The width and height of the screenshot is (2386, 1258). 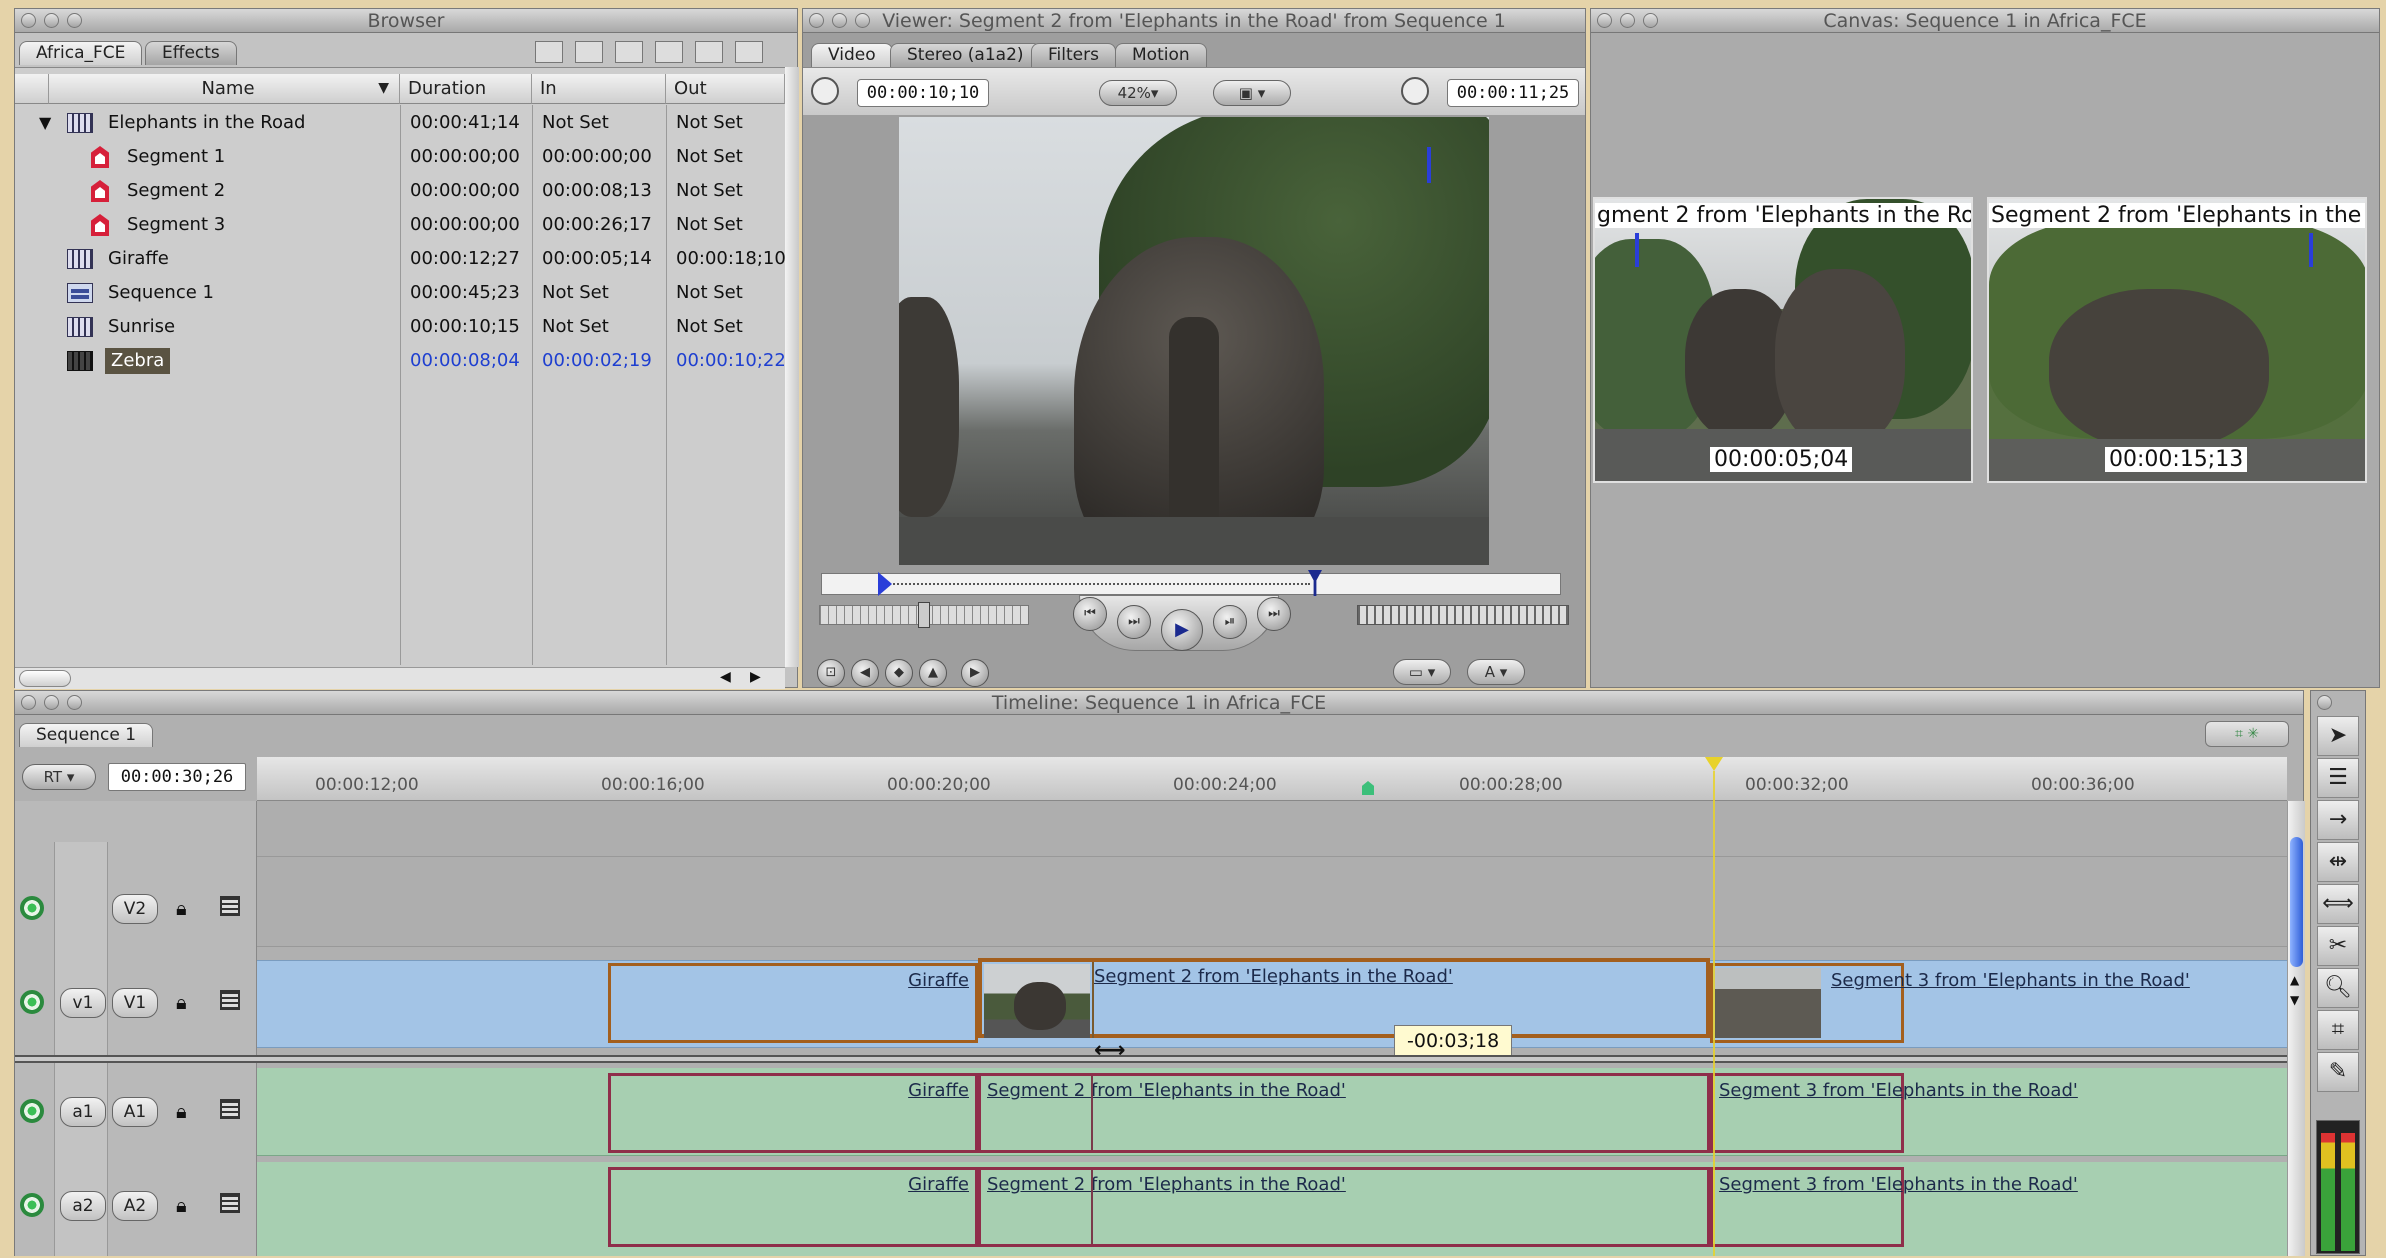 What do you see at coordinates (83, 1206) in the screenshot?
I see `source-patch-a2: a2` at bounding box center [83, 1206].